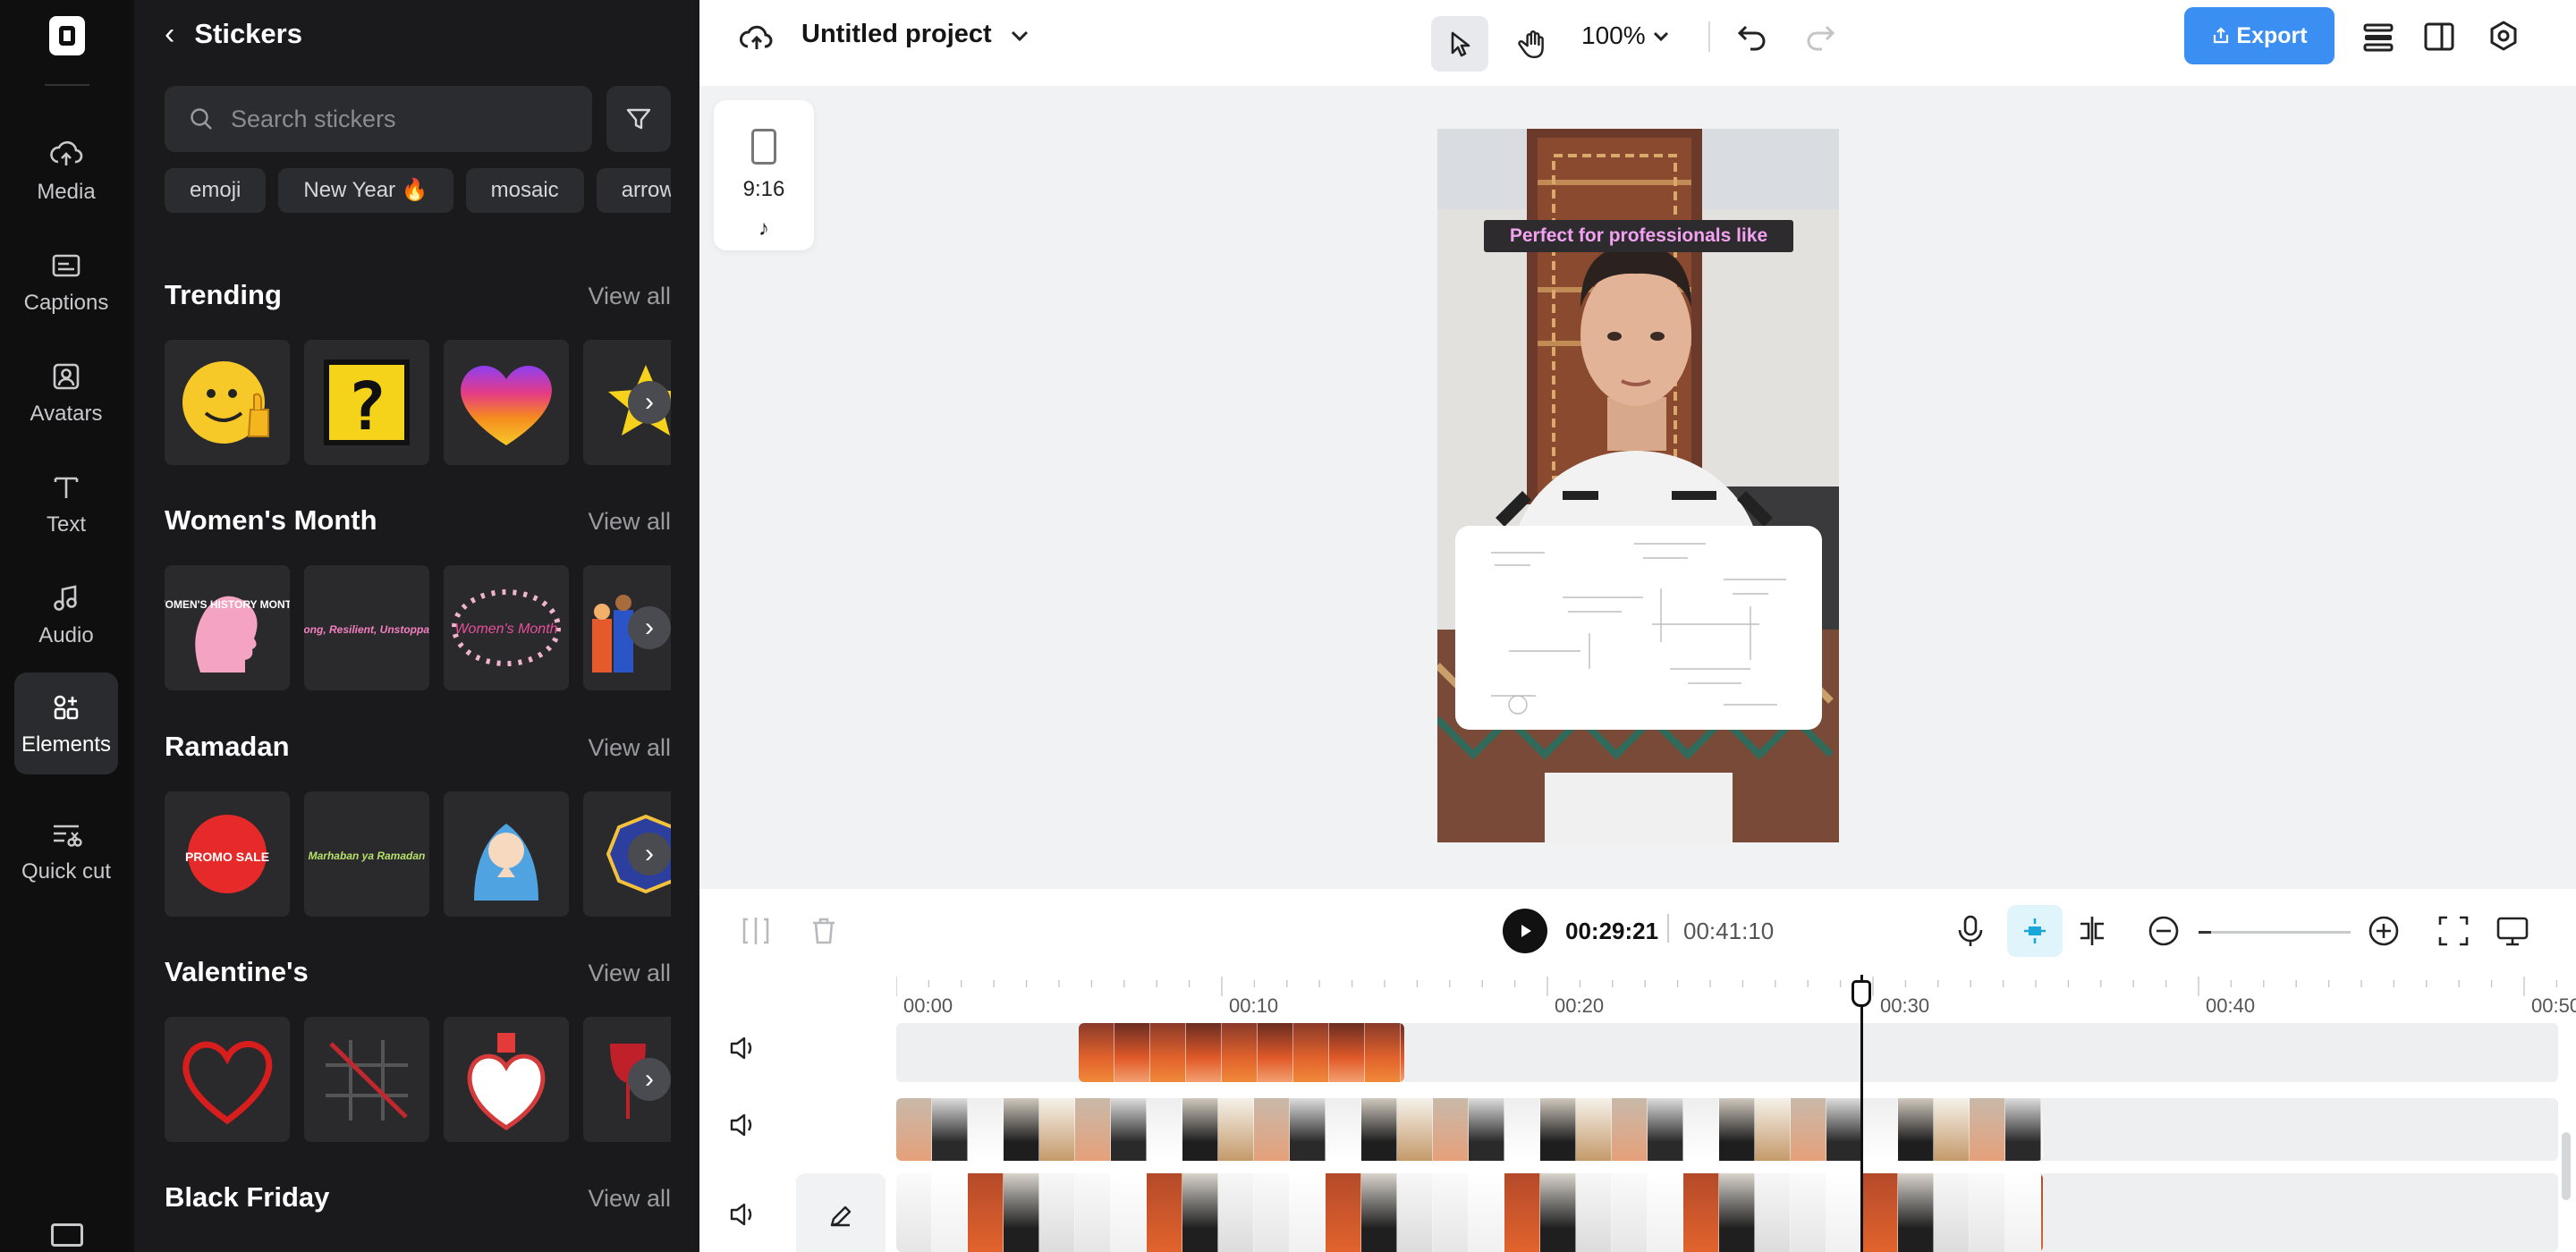  Describe the element at coordinates (1729, 931) in the screenshot. I see `total-time: 00:41:10` at that location.